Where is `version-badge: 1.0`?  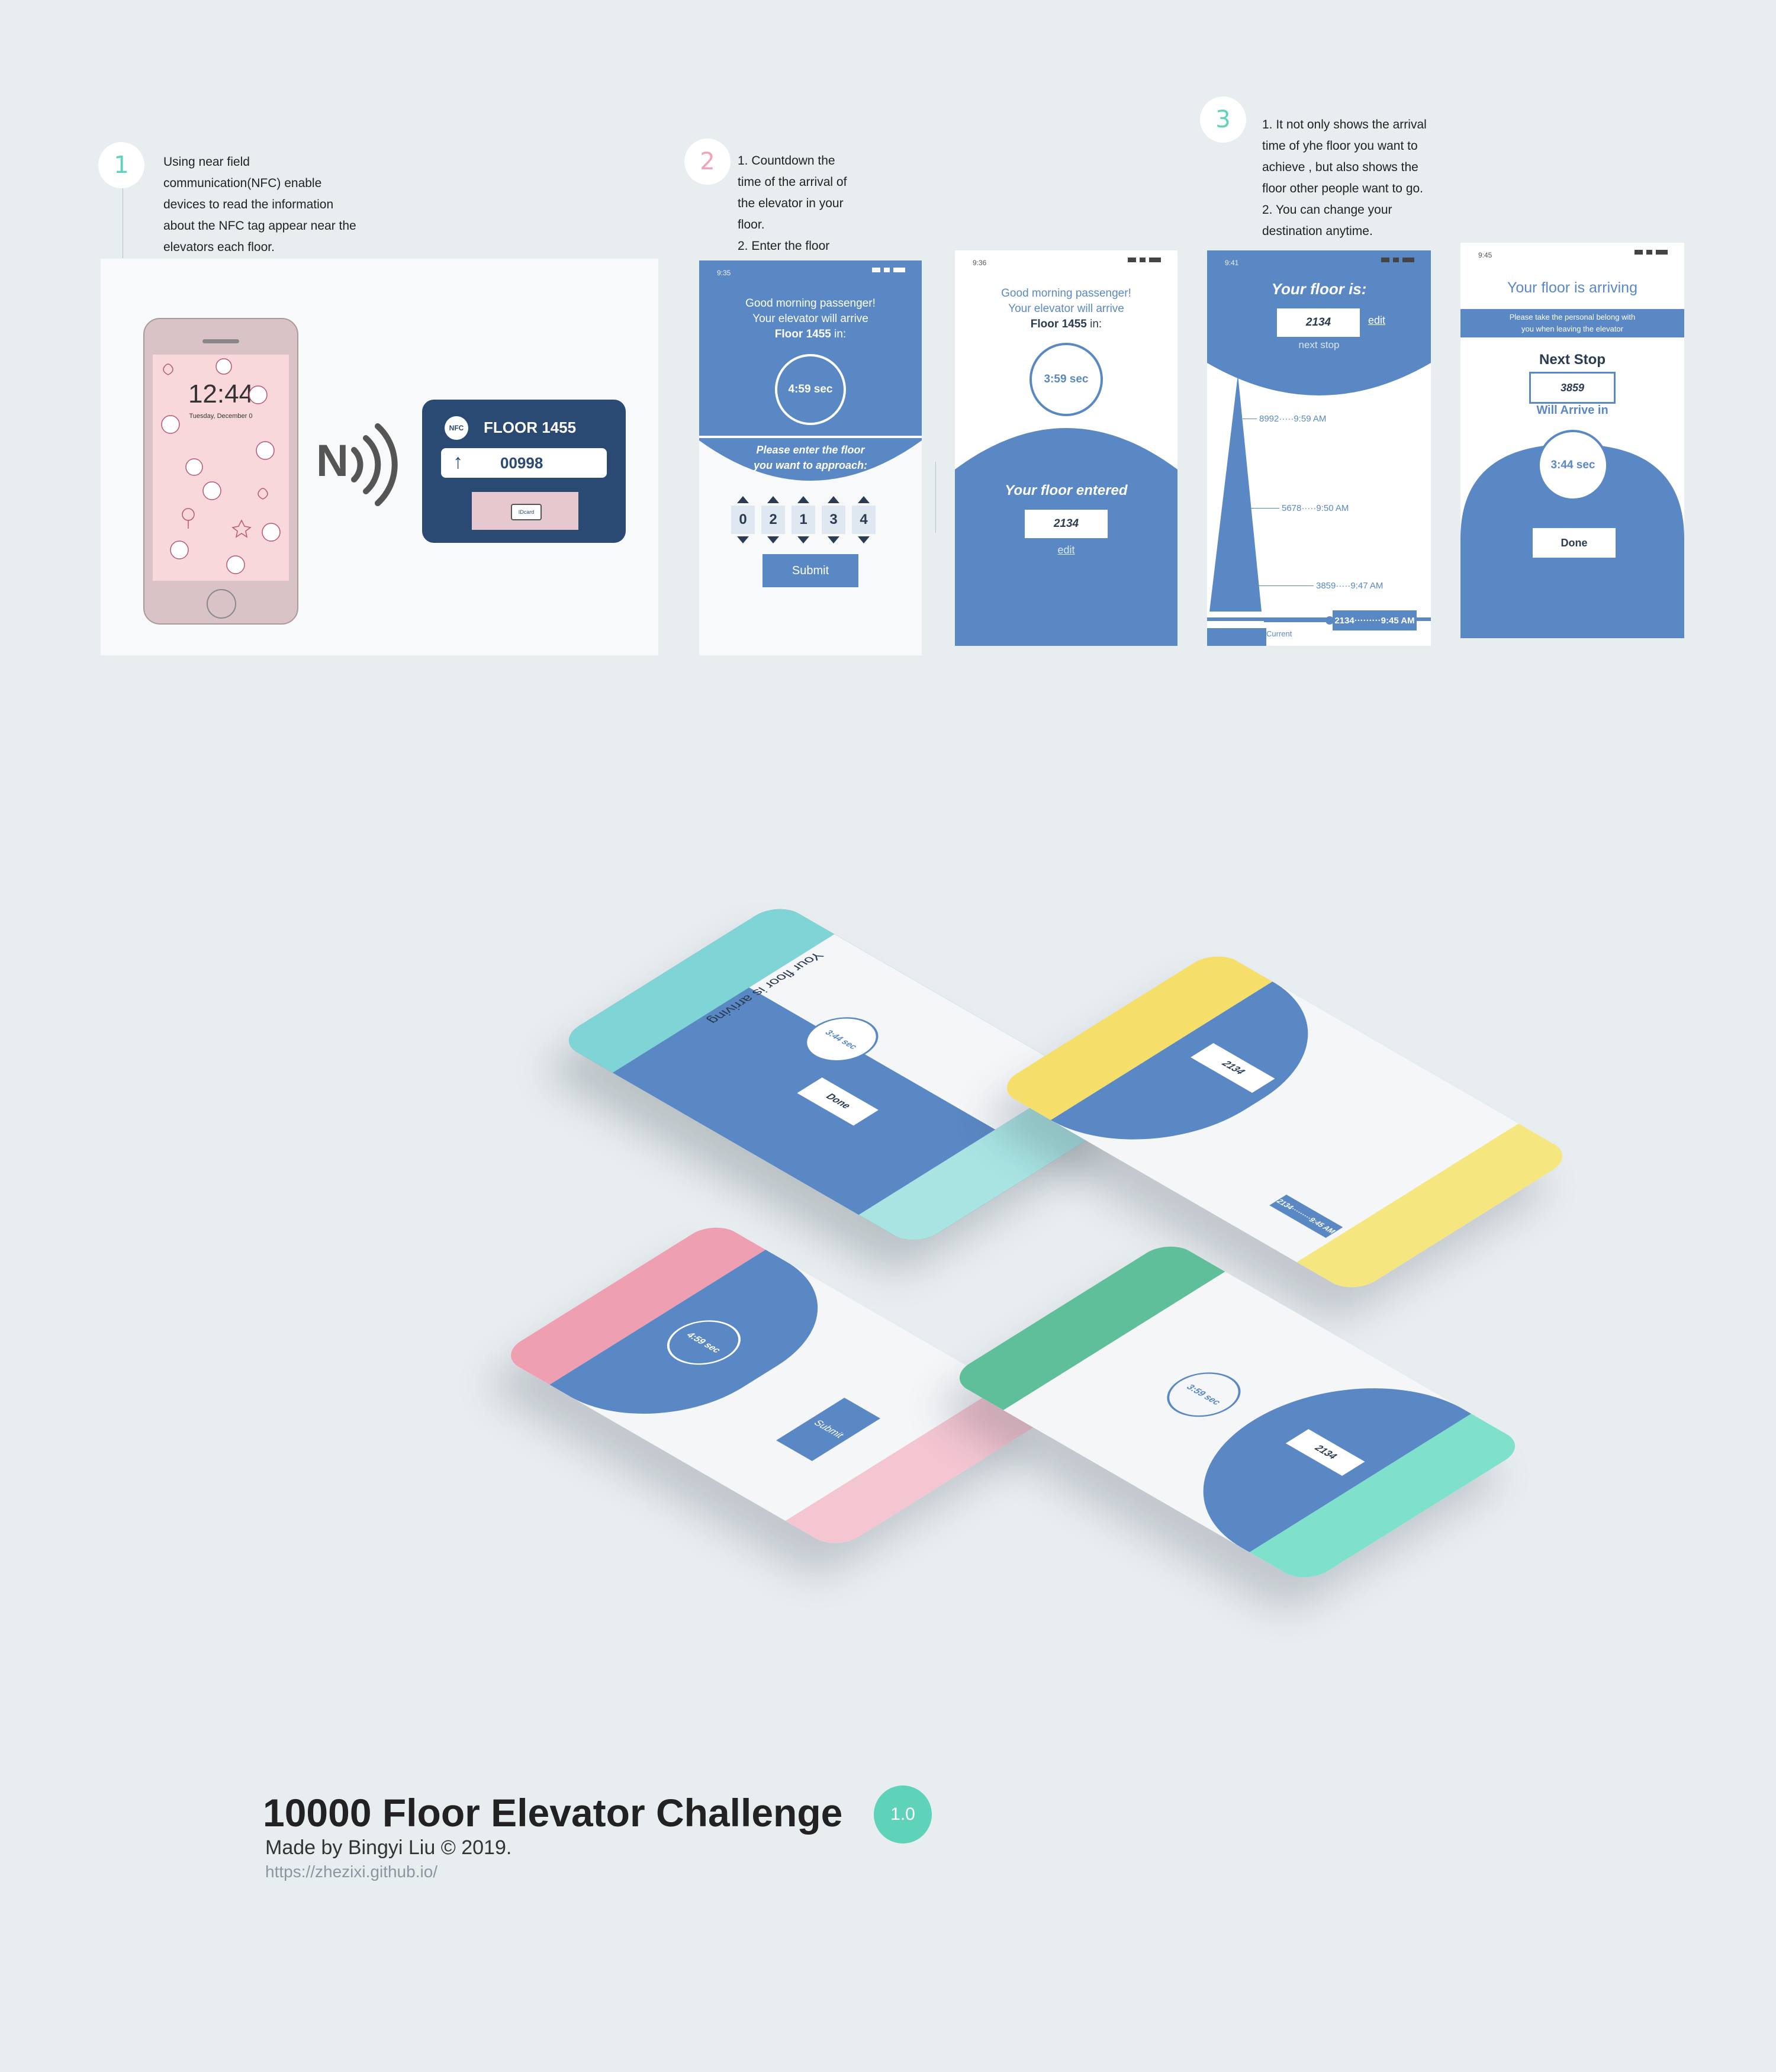
version-badge: 1.0 is located at coordinates (903, 1814).